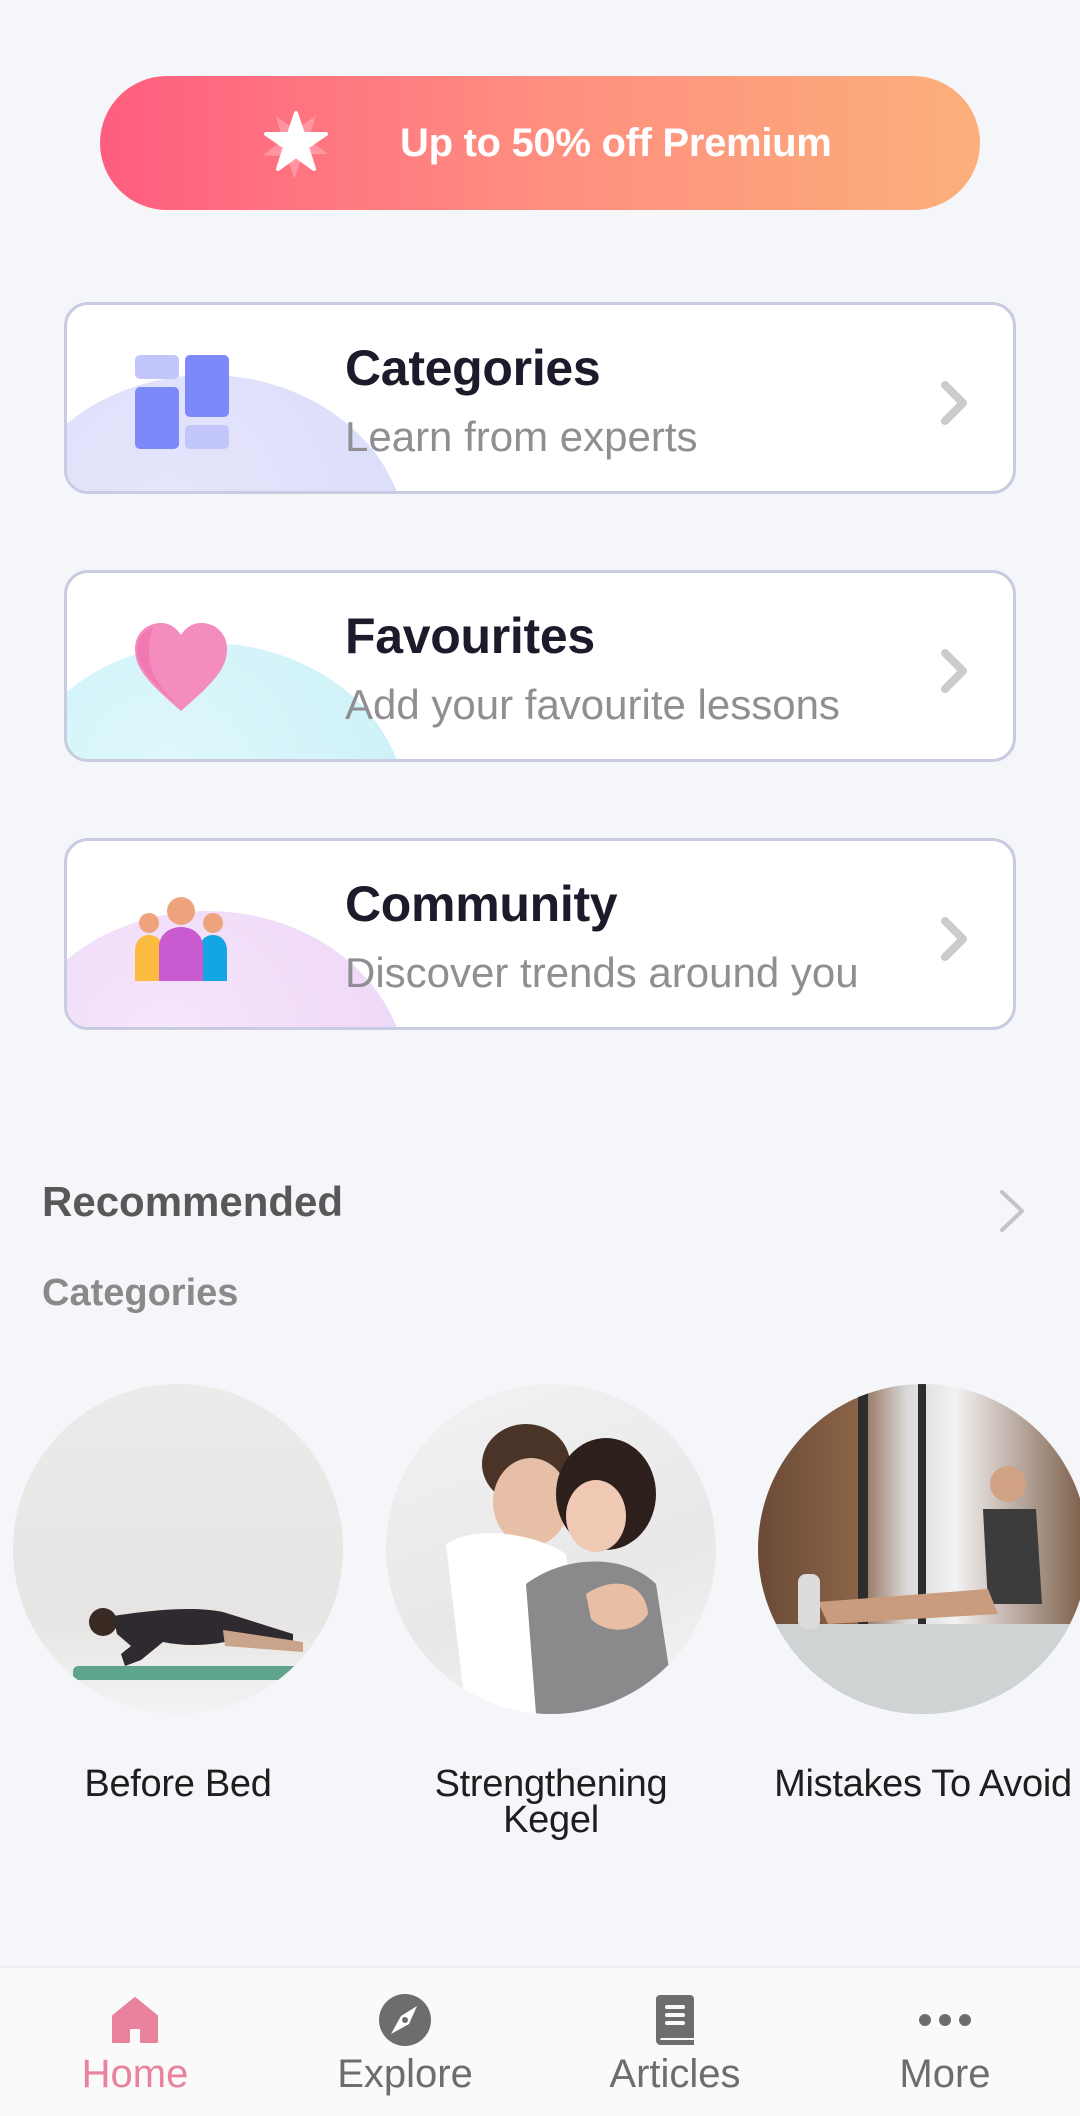  What do you see at coordinates (540, 666) in the screenshot?
I see `favourites-card: Favourites Add your favourite lessons` at bounding box center [540, 666].